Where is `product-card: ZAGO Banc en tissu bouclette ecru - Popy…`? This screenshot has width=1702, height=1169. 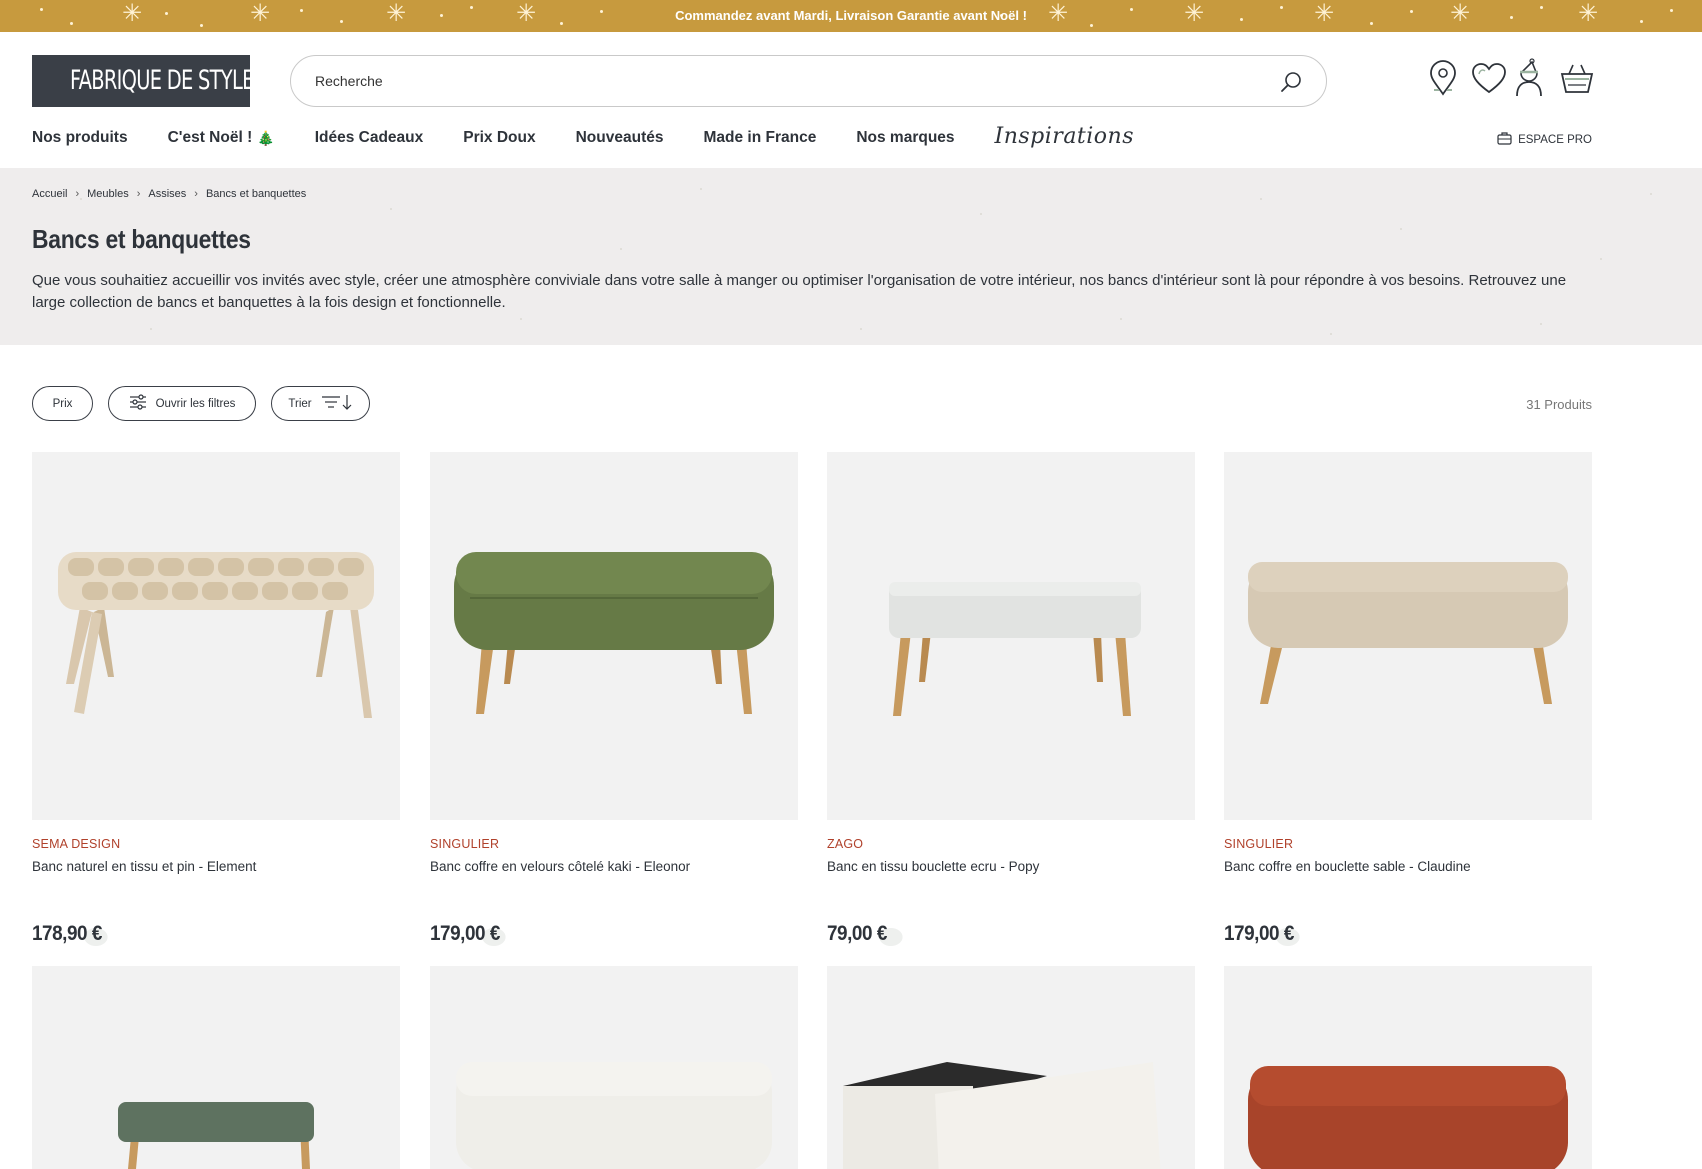
product-card: ZAGO Banc en tissu bouclette ecru - Popy… is located at coordinates (1011, 699).